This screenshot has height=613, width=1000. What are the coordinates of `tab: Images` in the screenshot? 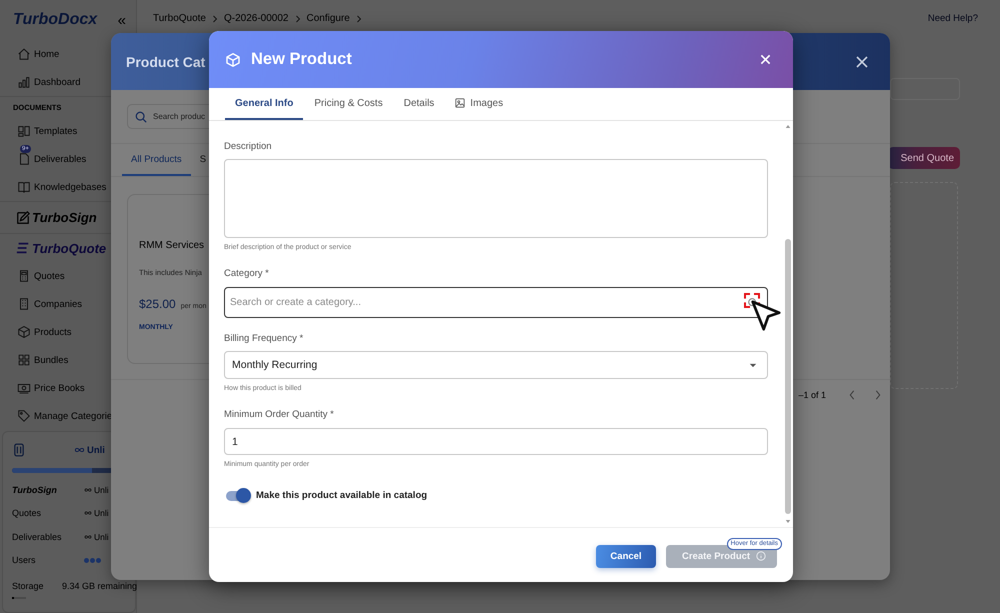 It's located at (479, 104).